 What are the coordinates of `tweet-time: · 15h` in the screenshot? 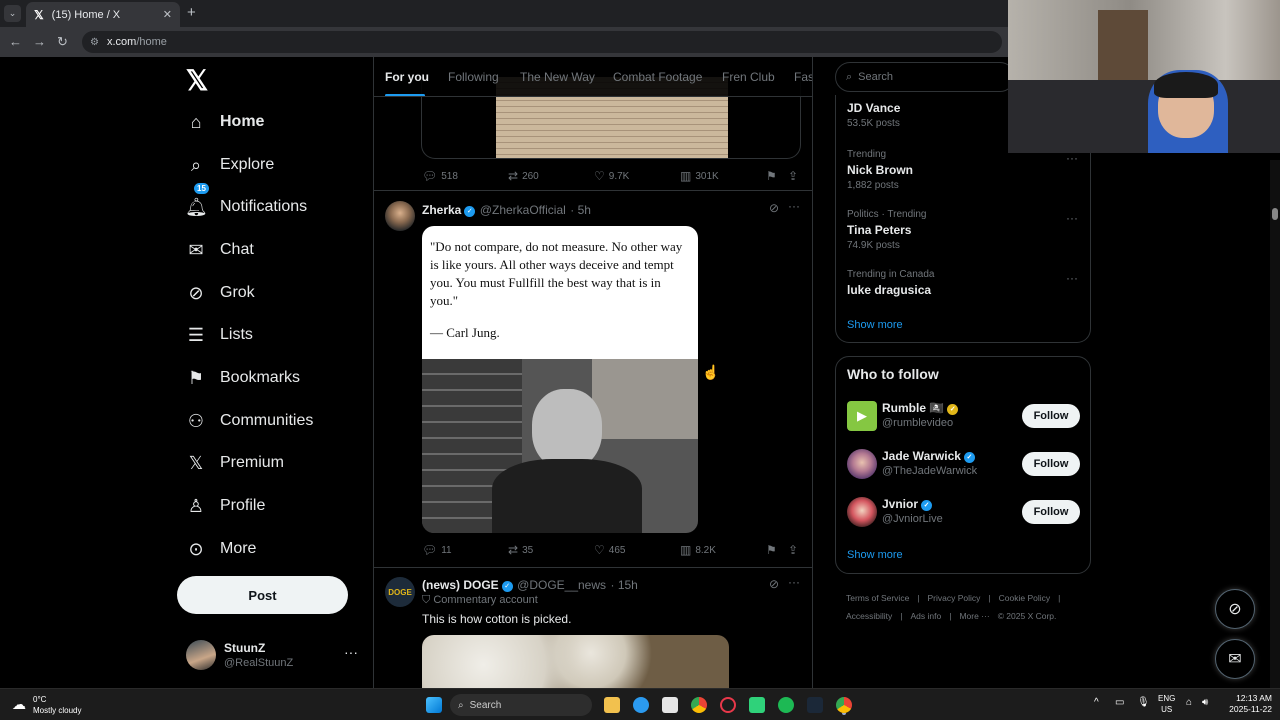 It's located at (623, 585).